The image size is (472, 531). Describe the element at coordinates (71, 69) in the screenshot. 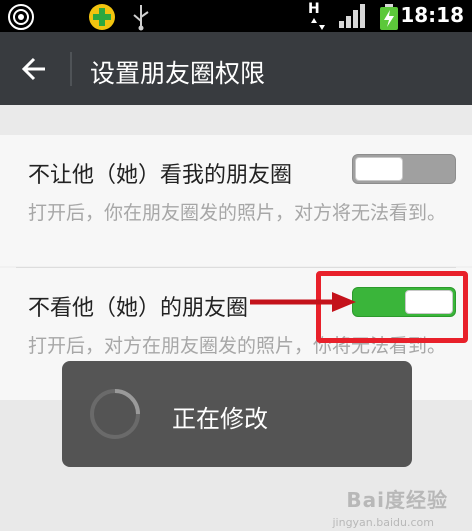

I see `title-divider` at that location.